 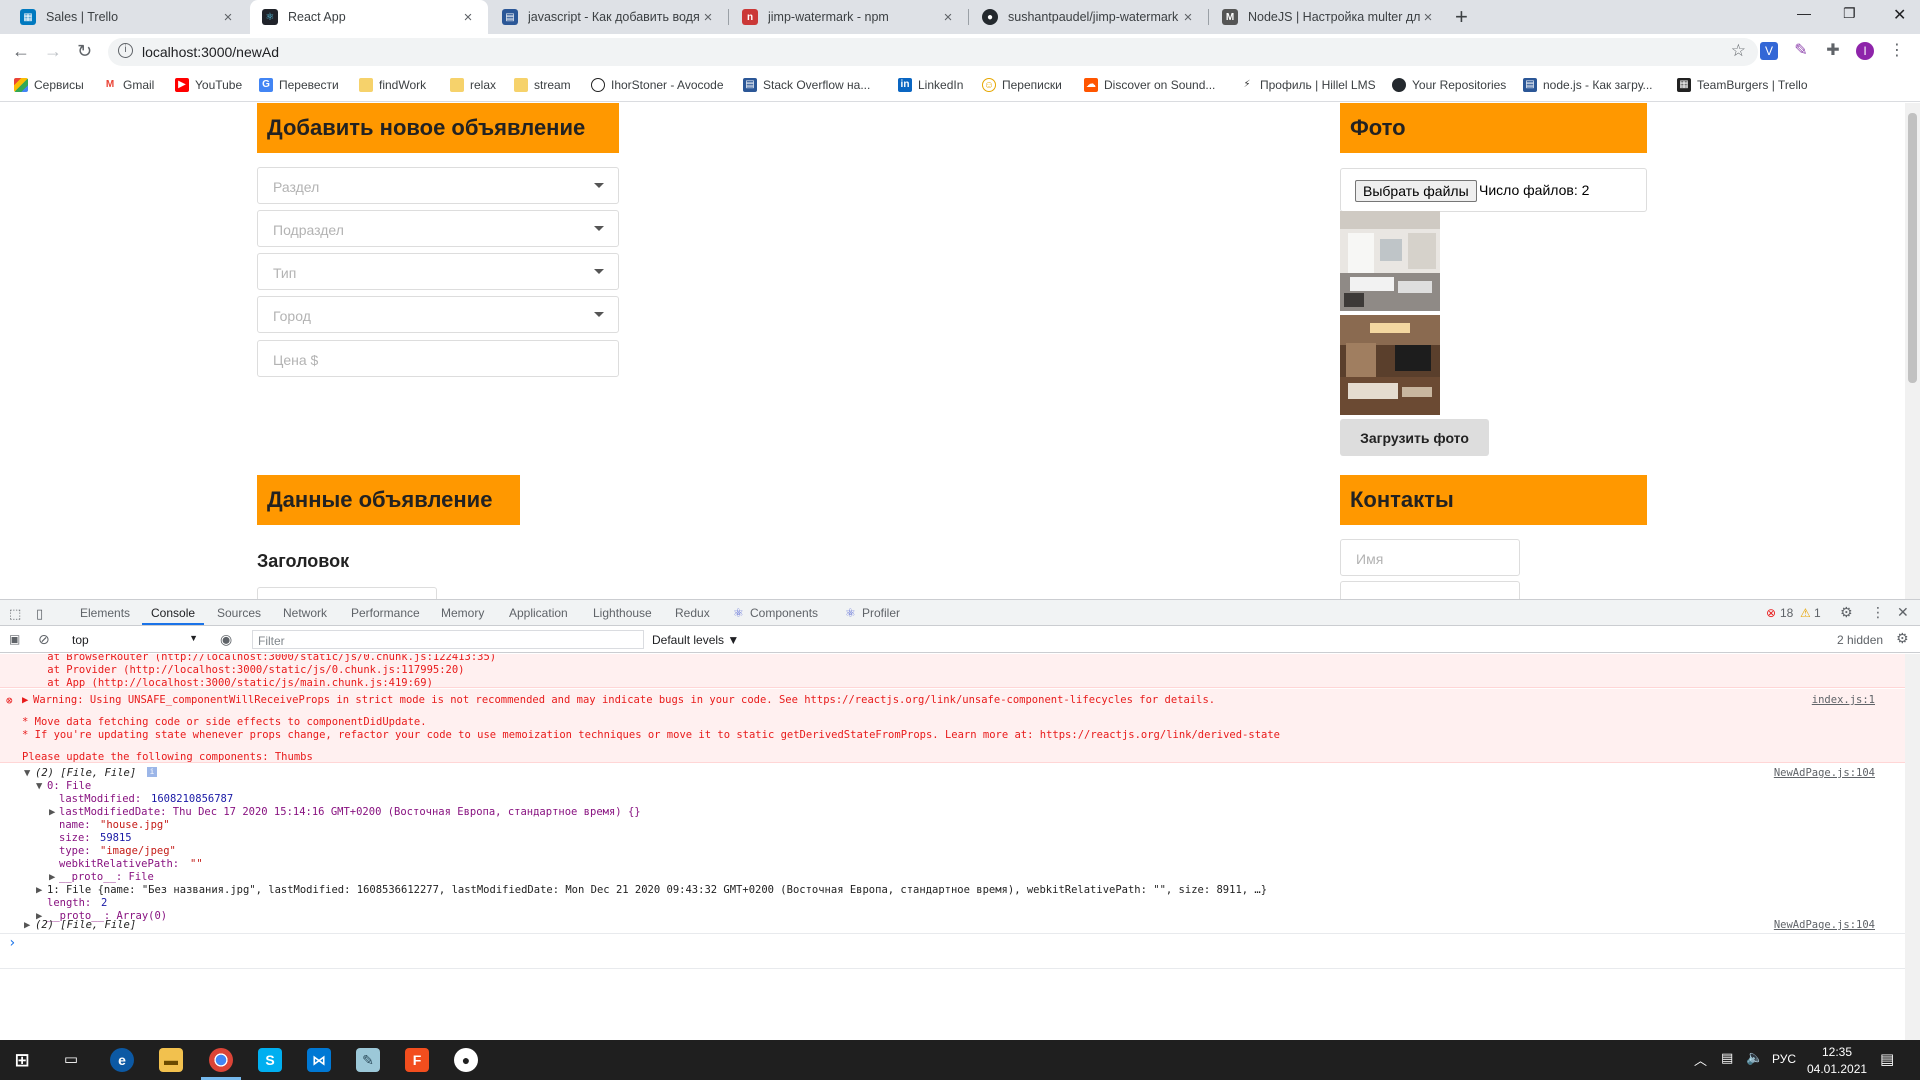 I want to click on reload-icon: ↻, so click(x=84, y=51).